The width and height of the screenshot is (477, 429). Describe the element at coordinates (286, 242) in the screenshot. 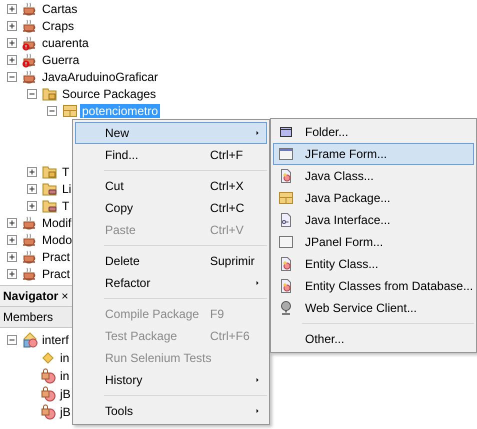

I see `panel-icon` at that location.